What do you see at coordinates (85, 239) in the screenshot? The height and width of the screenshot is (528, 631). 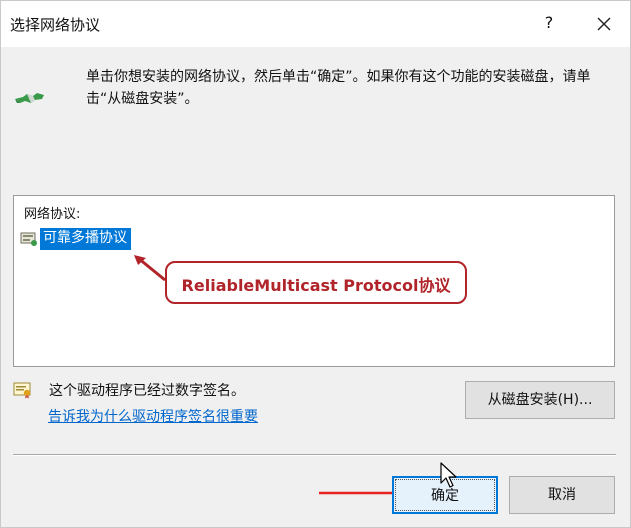 I see `list-item-label: 可靠多播协议` at bounding box center [85, 239].